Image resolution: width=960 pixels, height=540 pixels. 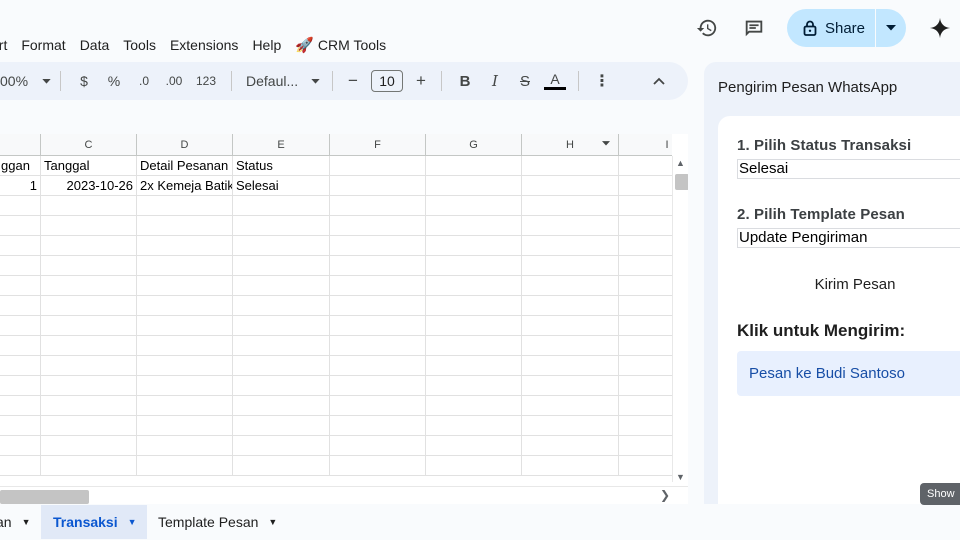 I want to click on caret-down-icon, so click(x=606, y=143).